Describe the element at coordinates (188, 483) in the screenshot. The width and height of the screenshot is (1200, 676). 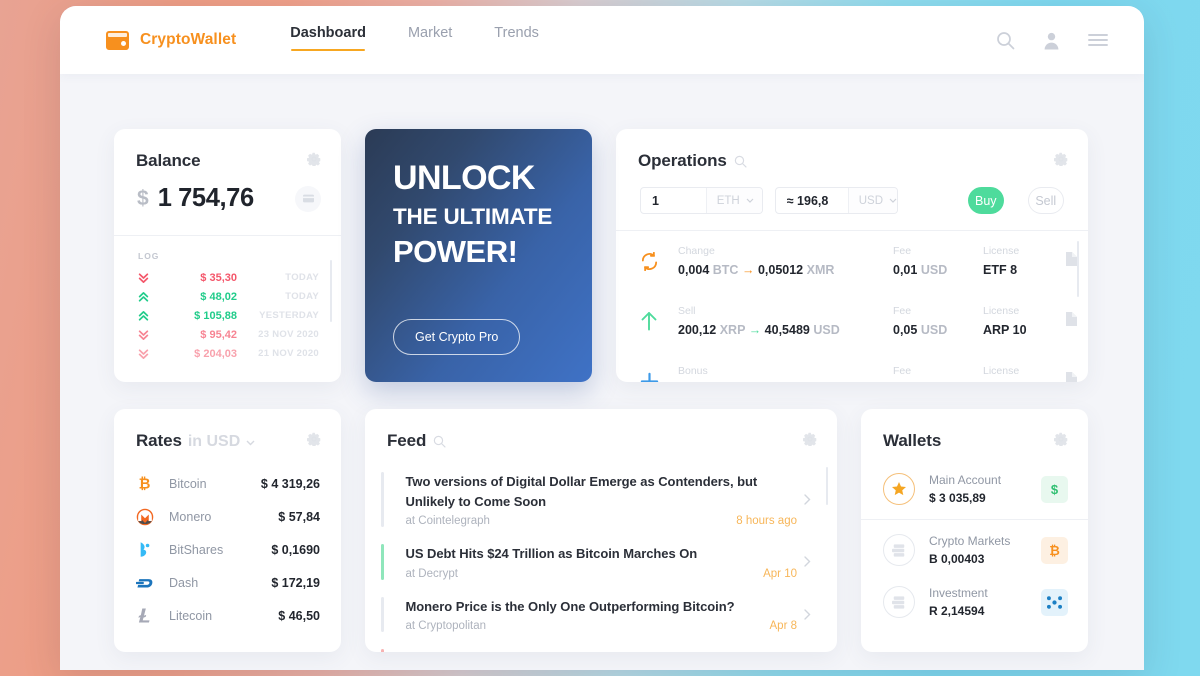
I see `rate-name: Bitcoin` at that location.